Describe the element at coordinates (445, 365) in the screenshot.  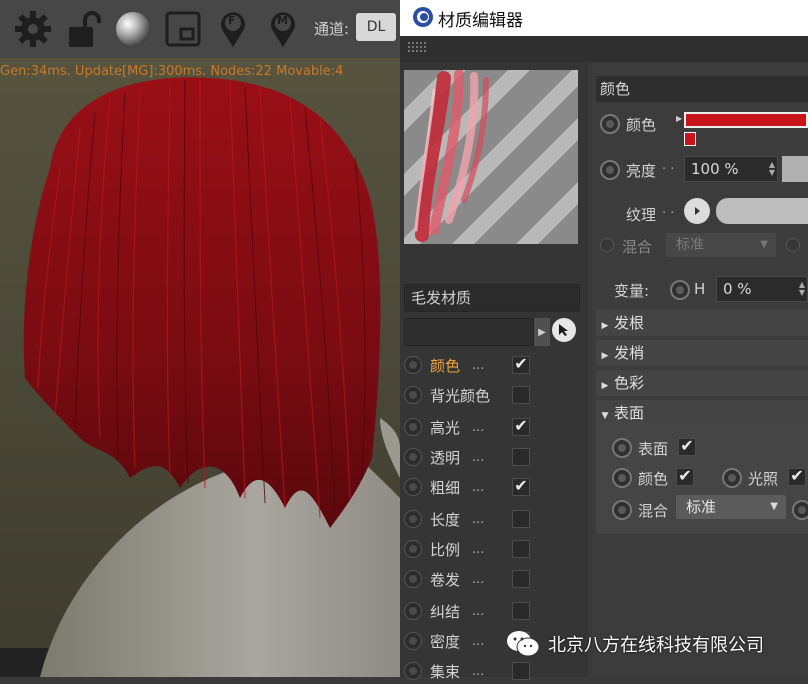
I see `channel-label: 颜色` at that location.